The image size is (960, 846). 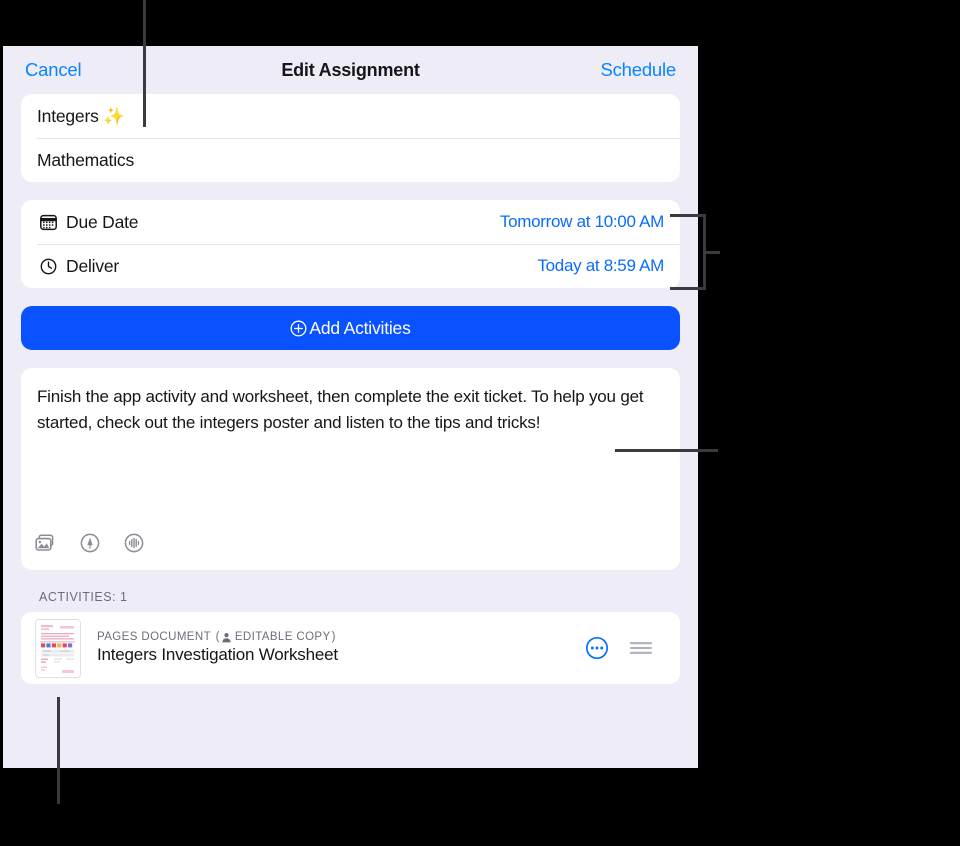 I want to click on audio-waveform-icon, so click(x=134, y=543).